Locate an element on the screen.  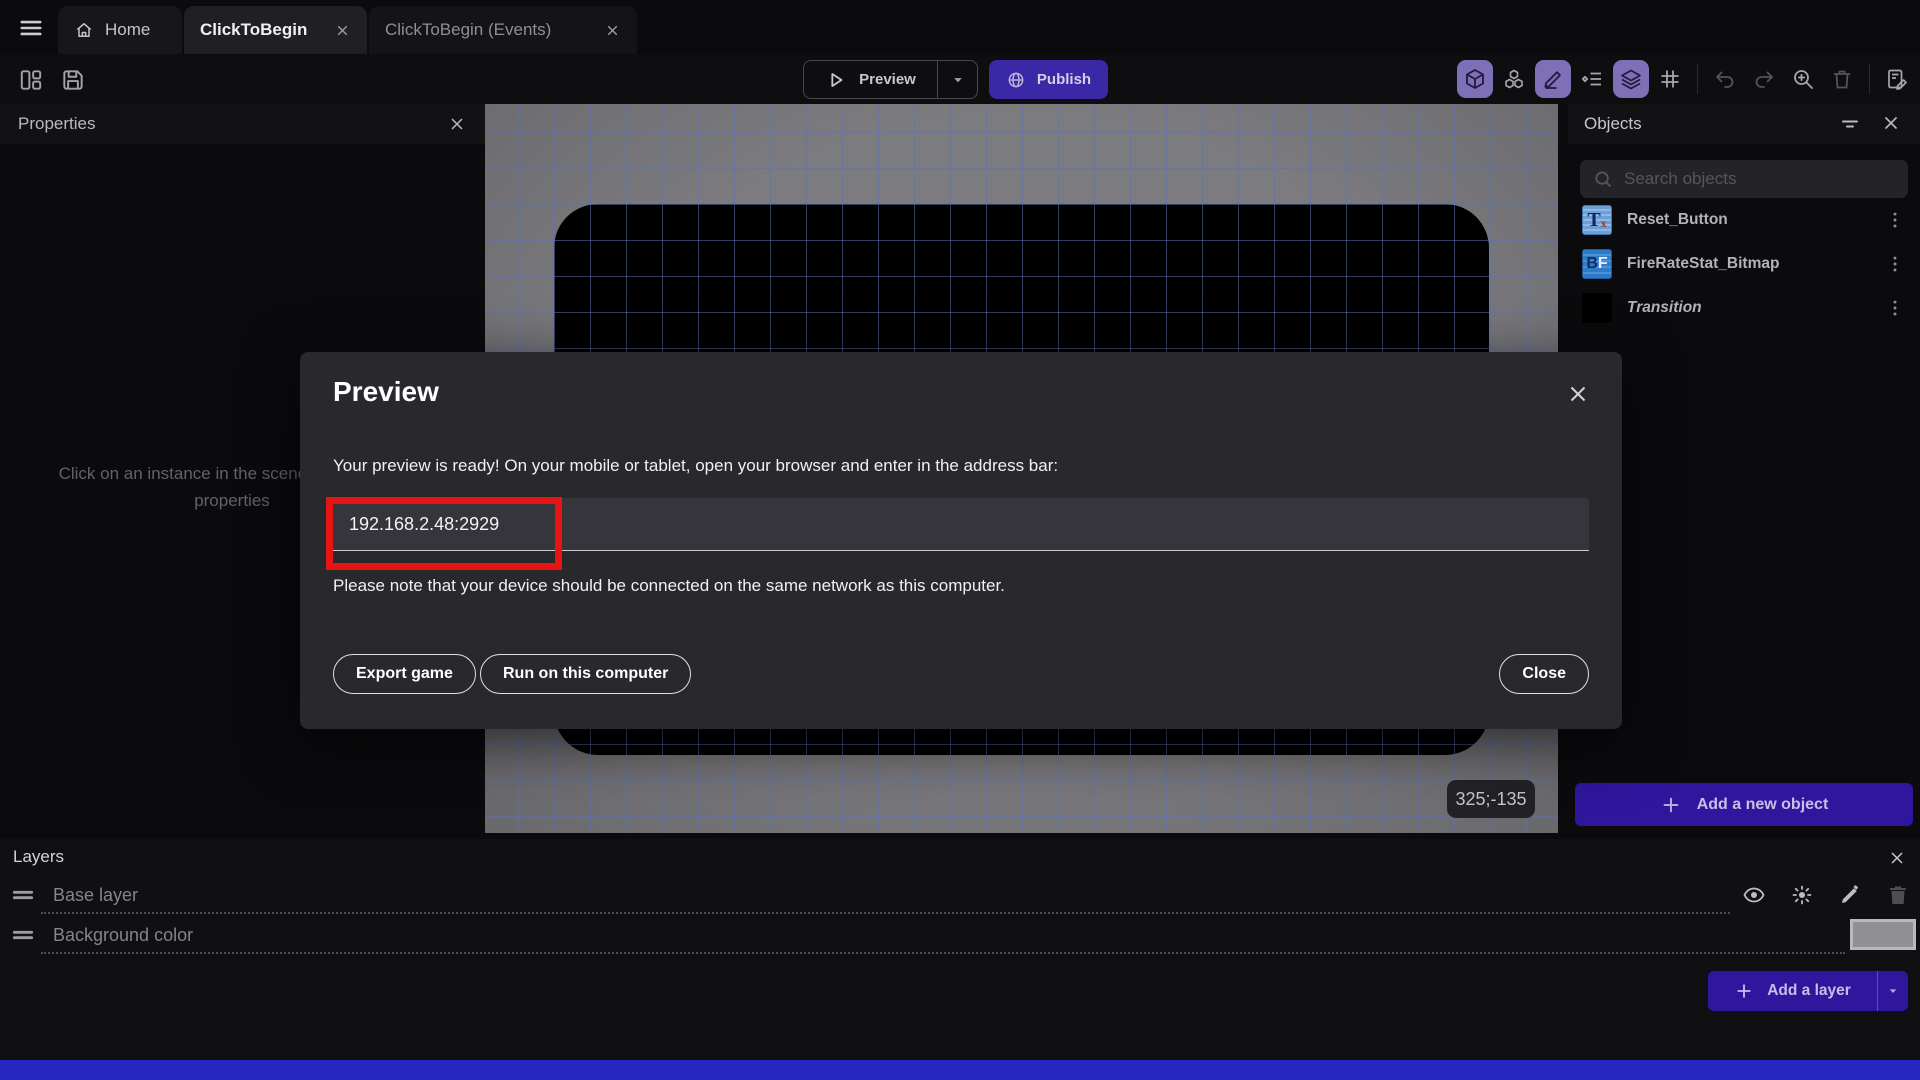
editor-toolbar-icons is located at coordinates (1686, 79).